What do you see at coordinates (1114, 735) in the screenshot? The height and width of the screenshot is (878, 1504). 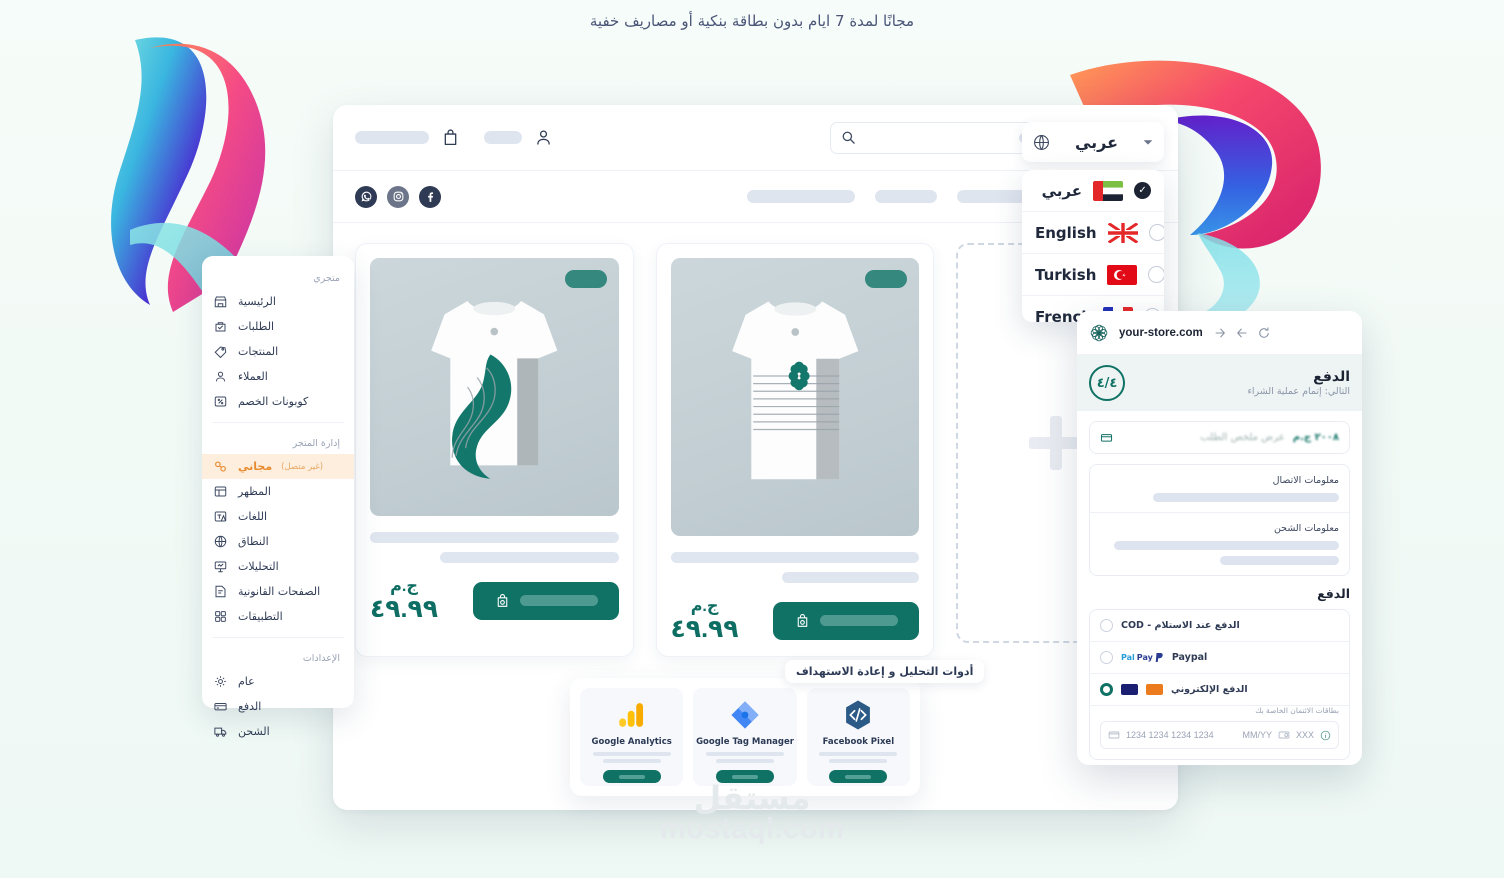 I see `credit-card-icon` at bounding box center [1114, 735].